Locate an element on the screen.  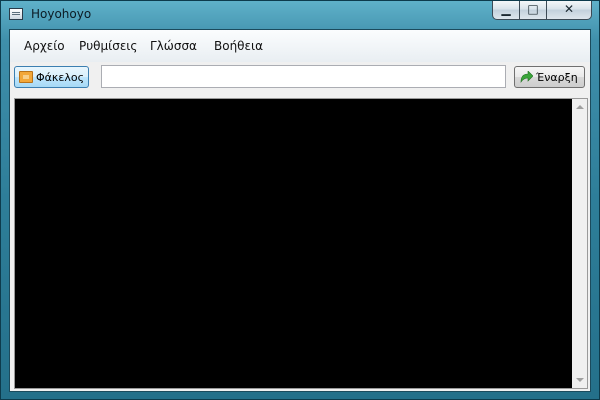
folder-button-label: Φάκελος is located at coordinates (60, 77).